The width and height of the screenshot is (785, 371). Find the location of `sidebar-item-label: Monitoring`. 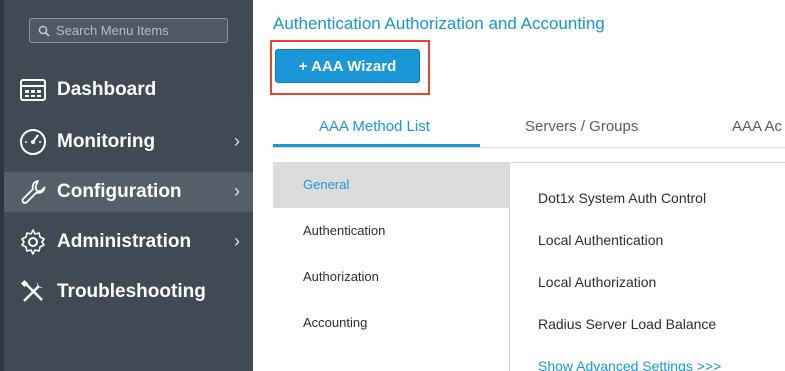

sidebar-item-label: Monitoring is located at coordinates (106, 141).